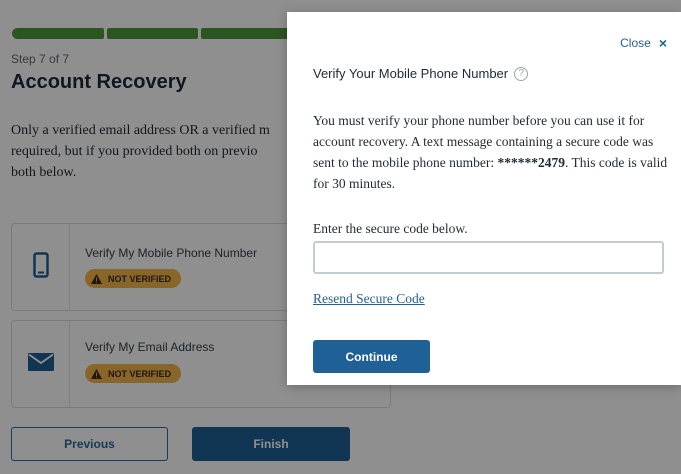 This screenshot has width=681, height=474. Describe the element at coordinates (662, 43) in the screenshot. I see `close-icon: ×` at that location.